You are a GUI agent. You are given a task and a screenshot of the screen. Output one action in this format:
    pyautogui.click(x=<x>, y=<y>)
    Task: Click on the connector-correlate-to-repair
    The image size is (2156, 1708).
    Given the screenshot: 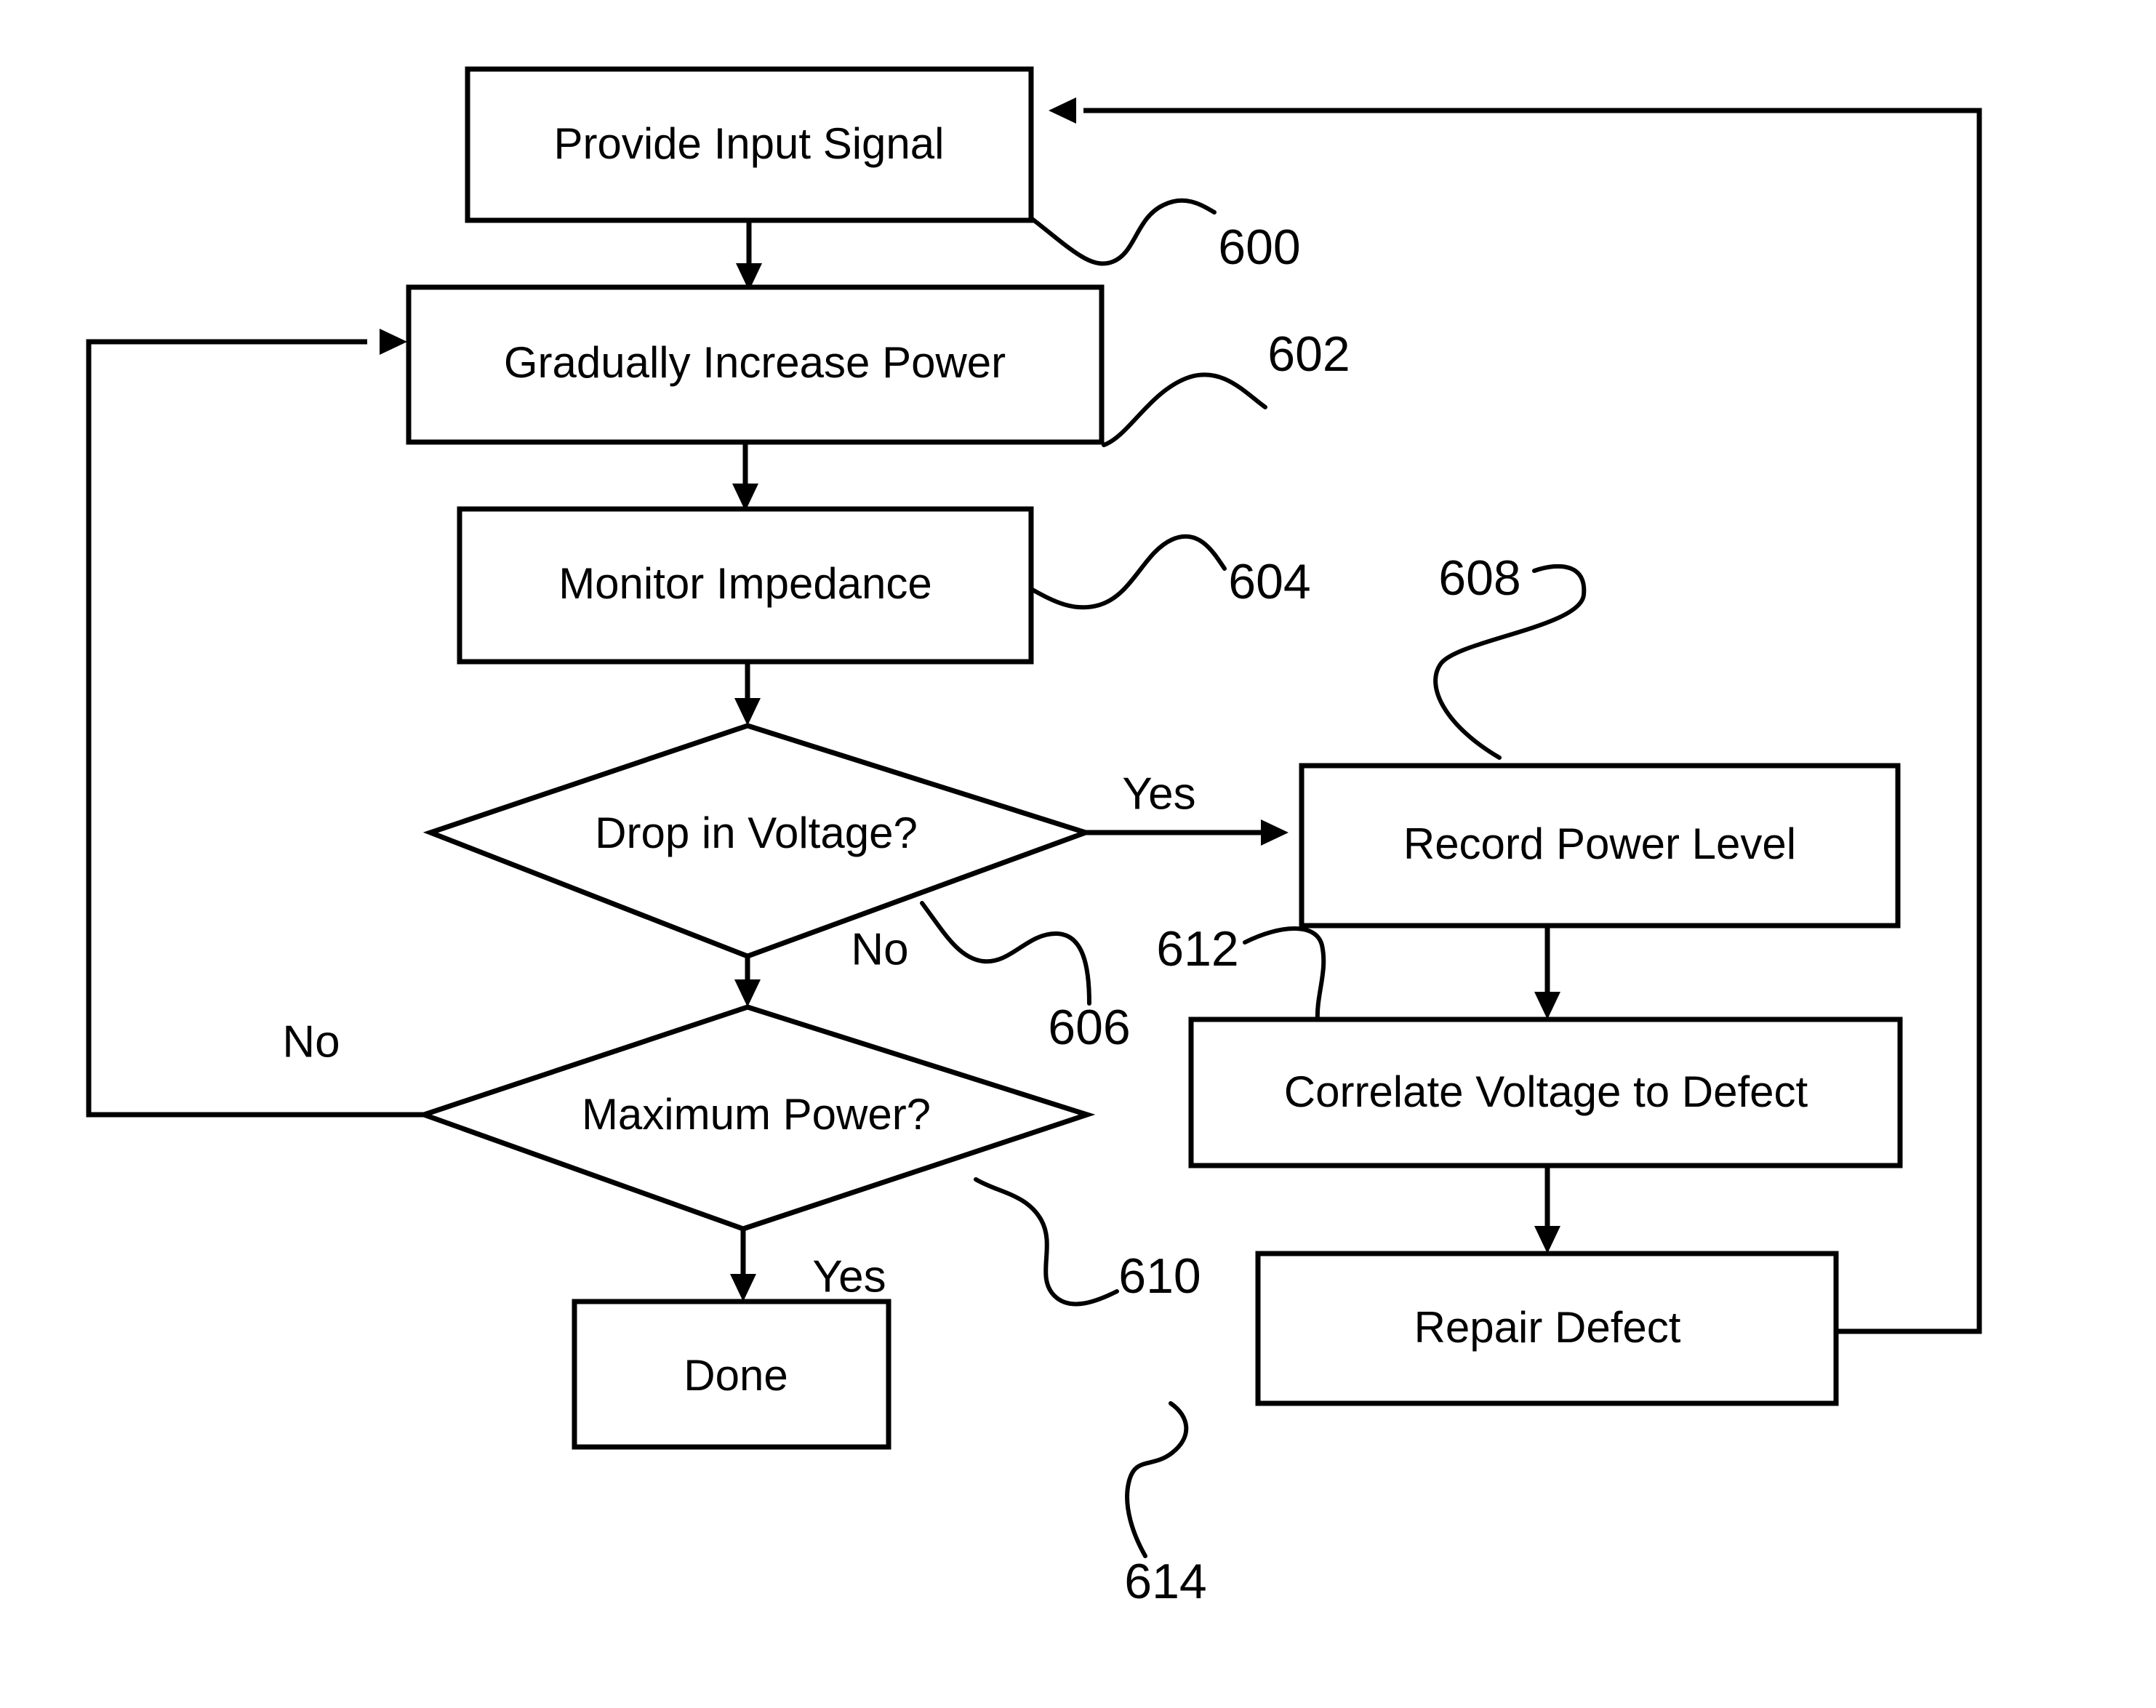 What is the action you would take?
    pyautogui.click(x=1547, y=1210)
    